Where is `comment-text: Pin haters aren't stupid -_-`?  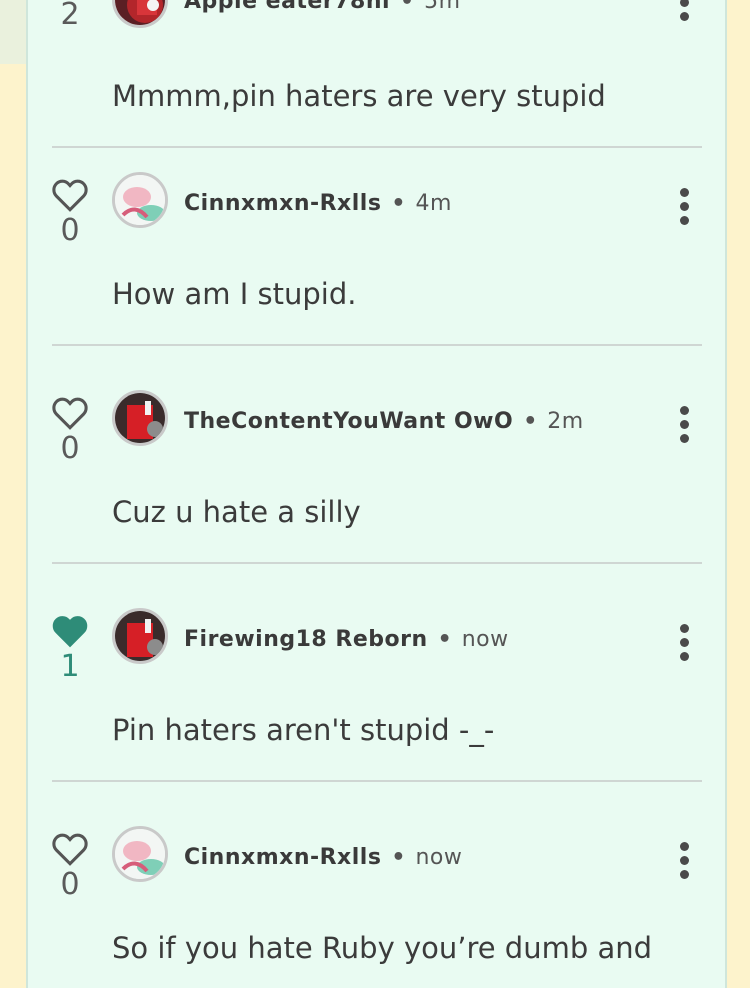
comment-text: Pin haters aren't stupid -_- is located at coordinates (303, 730).